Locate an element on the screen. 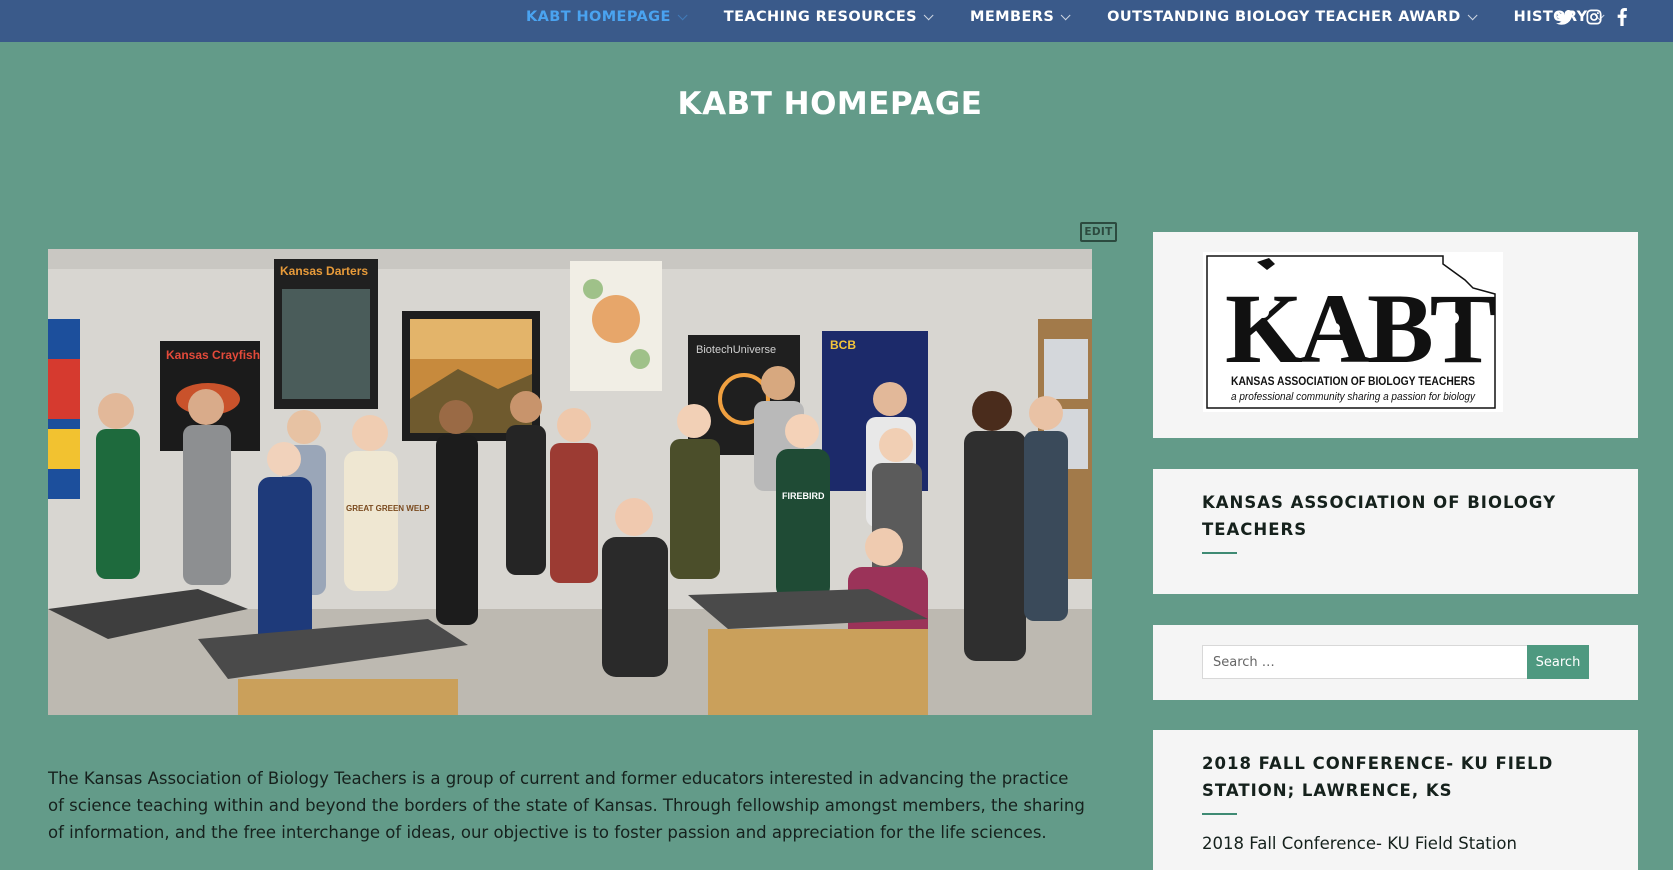 The width and height of the screenshot is (1673, 870). page-title: KABT HOMEPAGE is located at coordinates (830, 104).